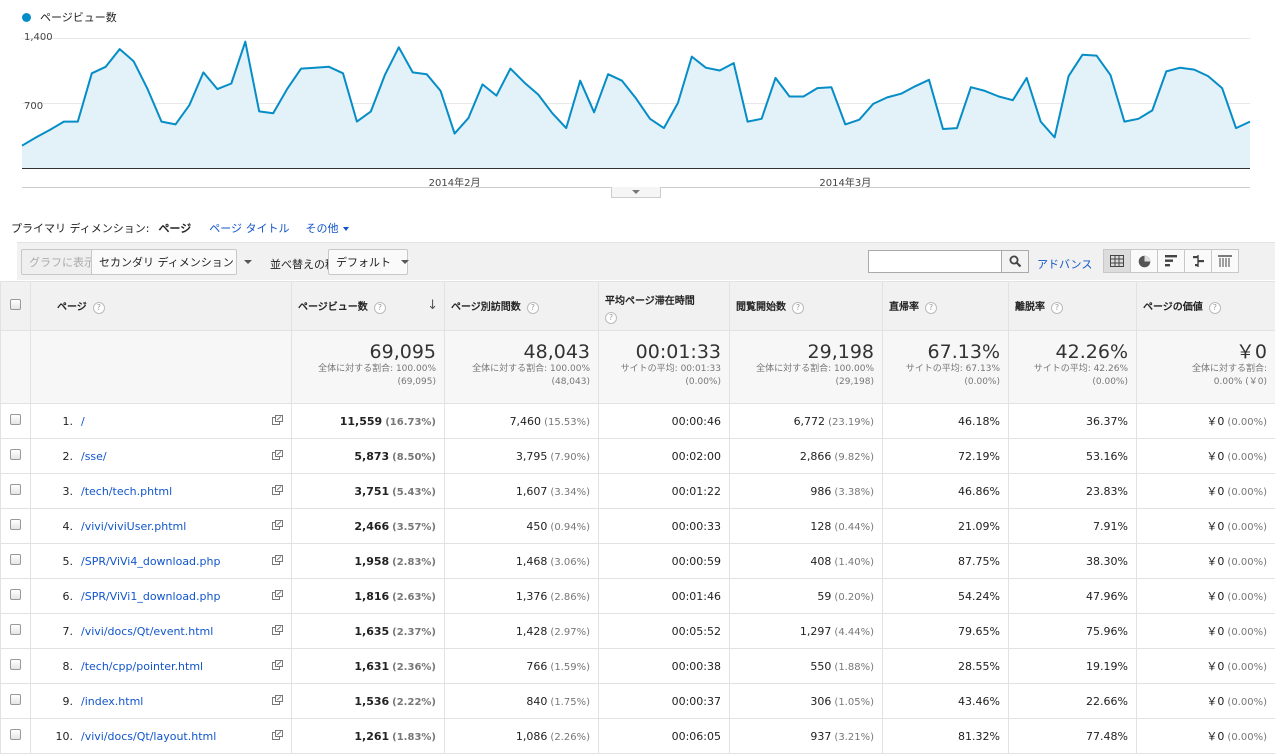 The image size is (1275, 754). I want to click on row-page-link: /vivi/docs/Qt/event.html, so click(147, 631).